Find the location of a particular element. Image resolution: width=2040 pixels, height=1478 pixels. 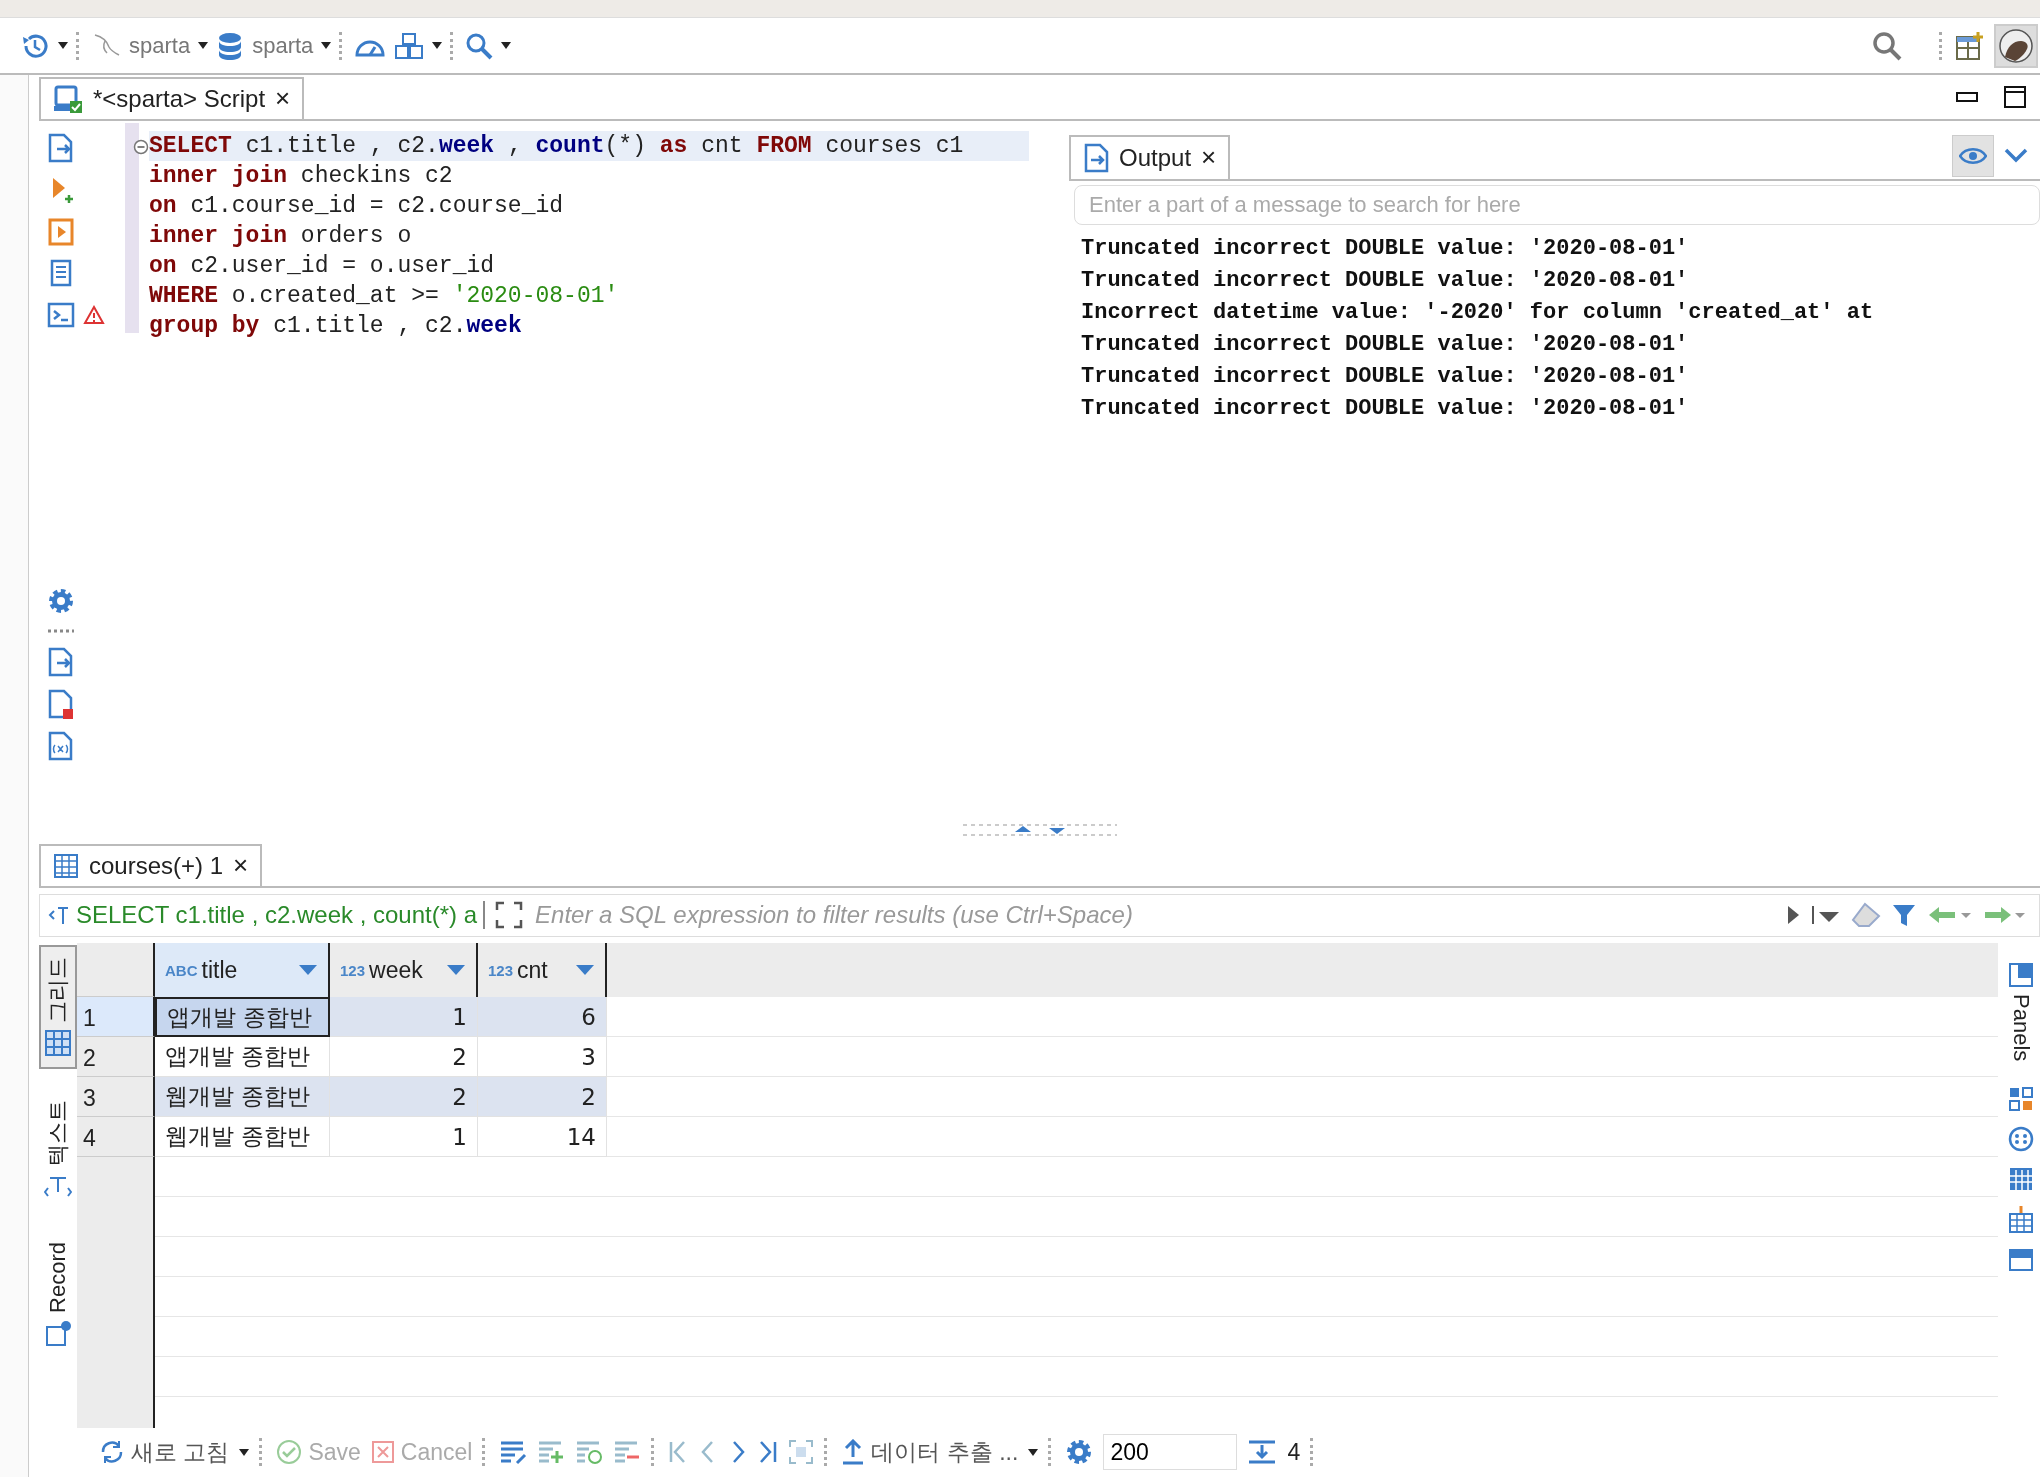

splitter-handle-icon is located at coordinates (1039, 830).